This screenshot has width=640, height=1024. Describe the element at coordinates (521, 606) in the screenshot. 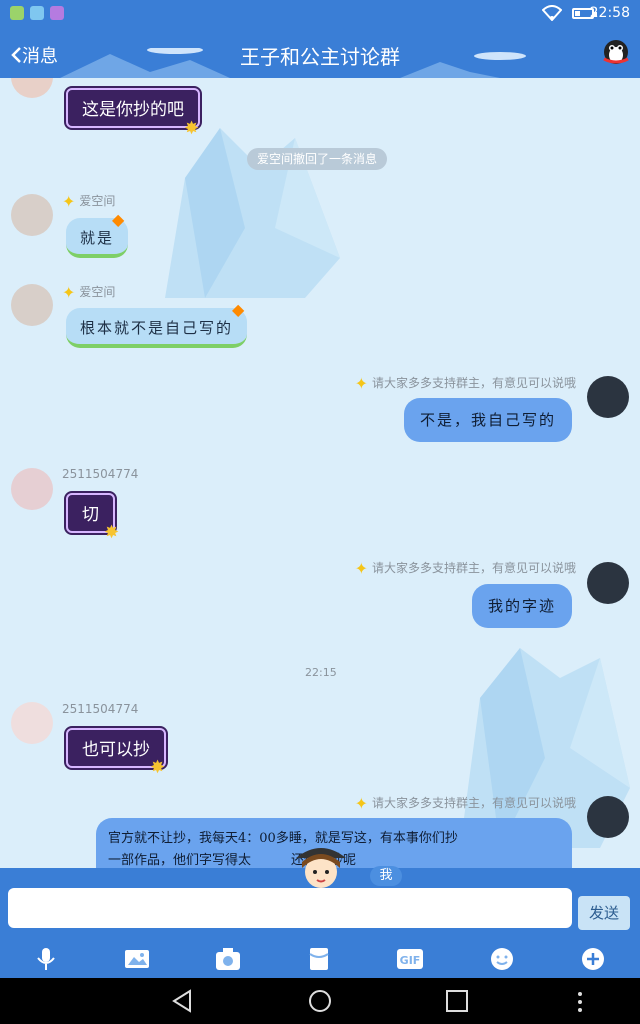

I see `message-bubble: 我的字迹` at that location.